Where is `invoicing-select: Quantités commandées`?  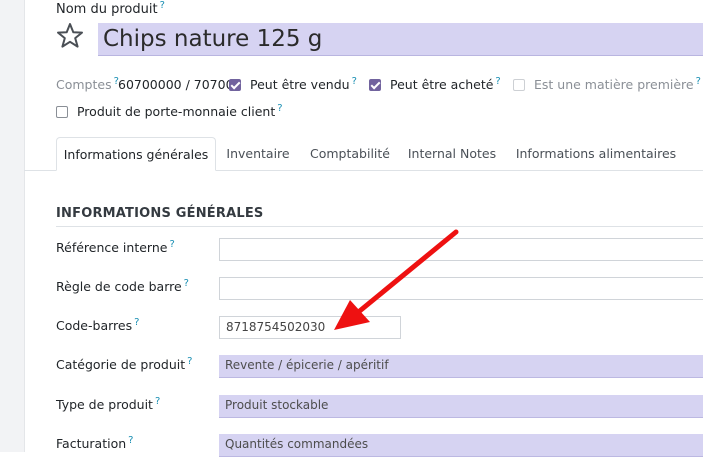 invoicing-select: Quantités commandées is located at coordinates (461, 445).